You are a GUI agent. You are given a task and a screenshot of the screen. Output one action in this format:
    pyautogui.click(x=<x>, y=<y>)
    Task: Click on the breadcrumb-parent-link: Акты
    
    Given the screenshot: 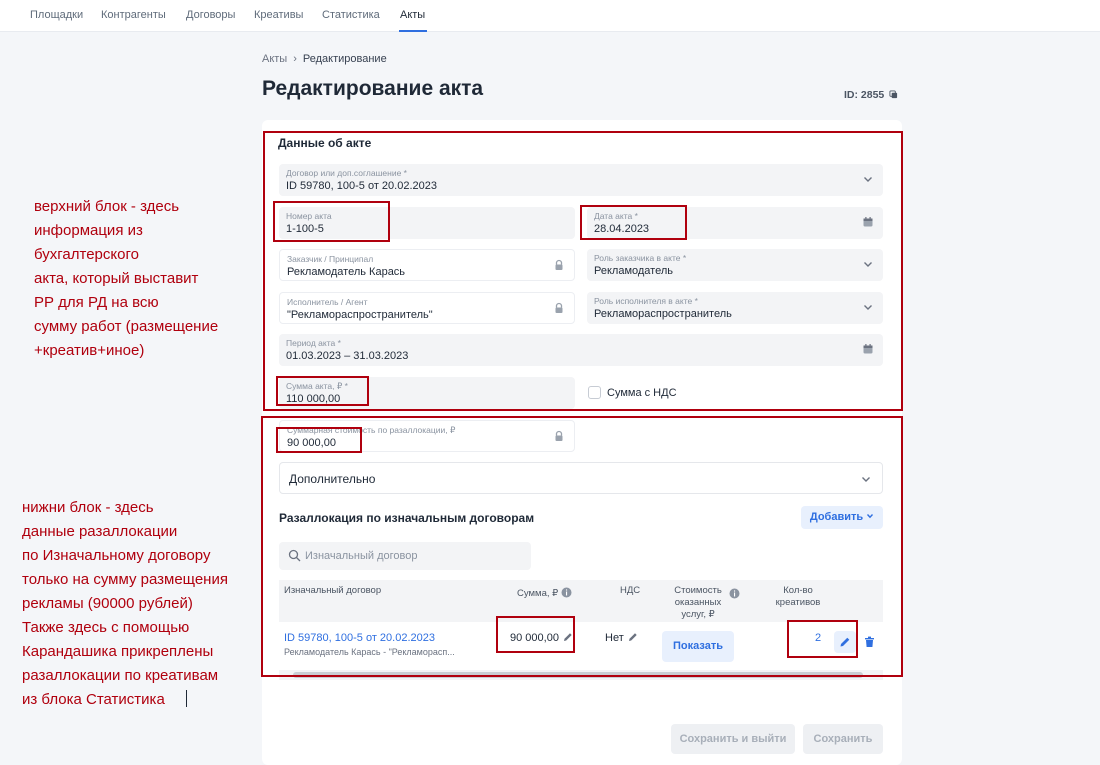 What is the action you would take?
    pyautogui.click(x=274, y=59)
    